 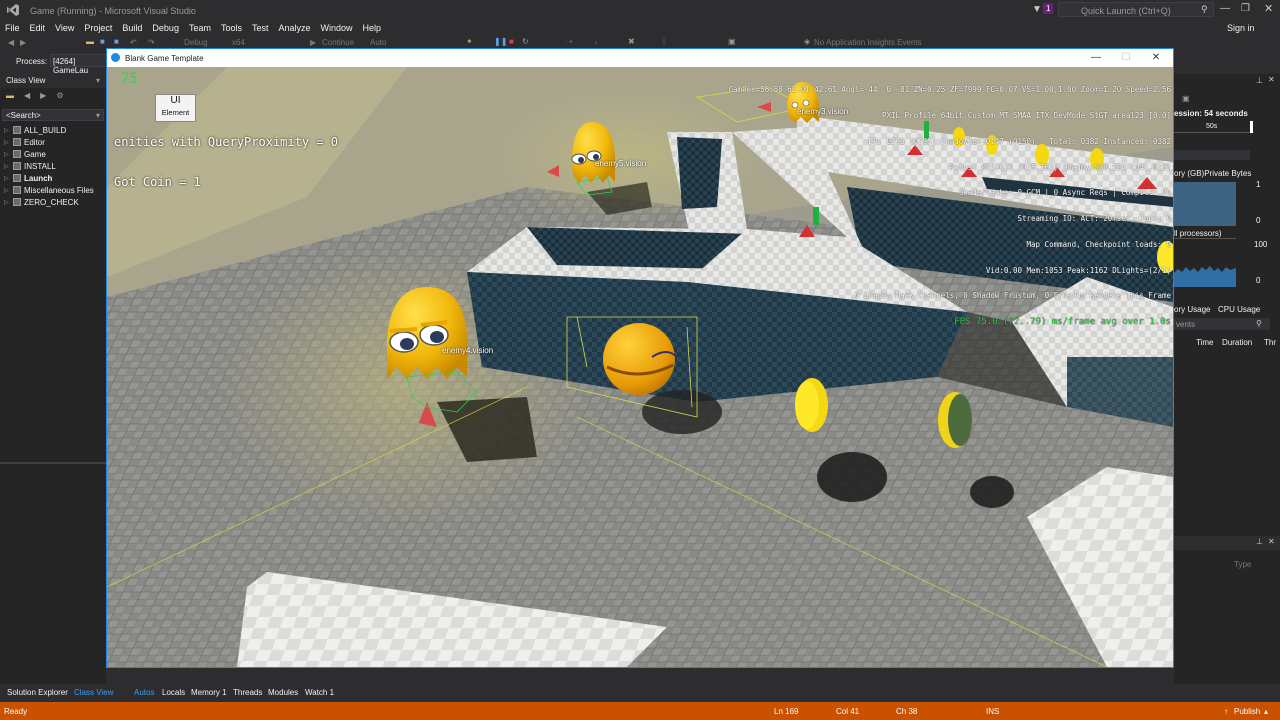 What do you see at coordinates (53, 154) in the screenshot?
I see `tree-item-game: ▷ Game` at bounding box center [53, 154].